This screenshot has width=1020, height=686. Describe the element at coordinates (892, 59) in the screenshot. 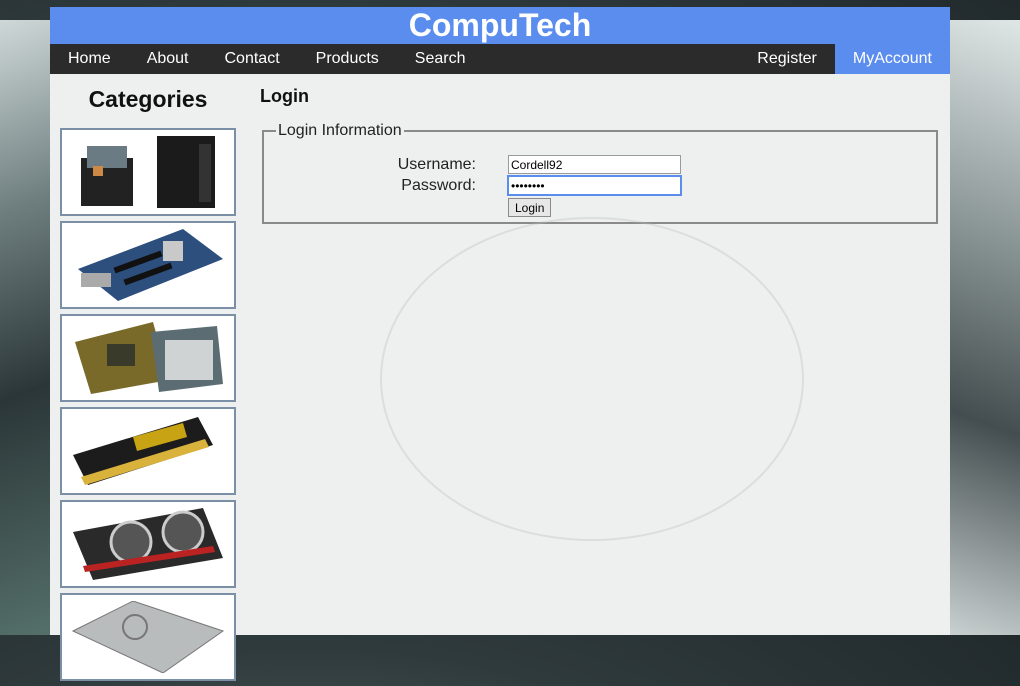

I see `nav-myaccount: MyAccount` at that location.